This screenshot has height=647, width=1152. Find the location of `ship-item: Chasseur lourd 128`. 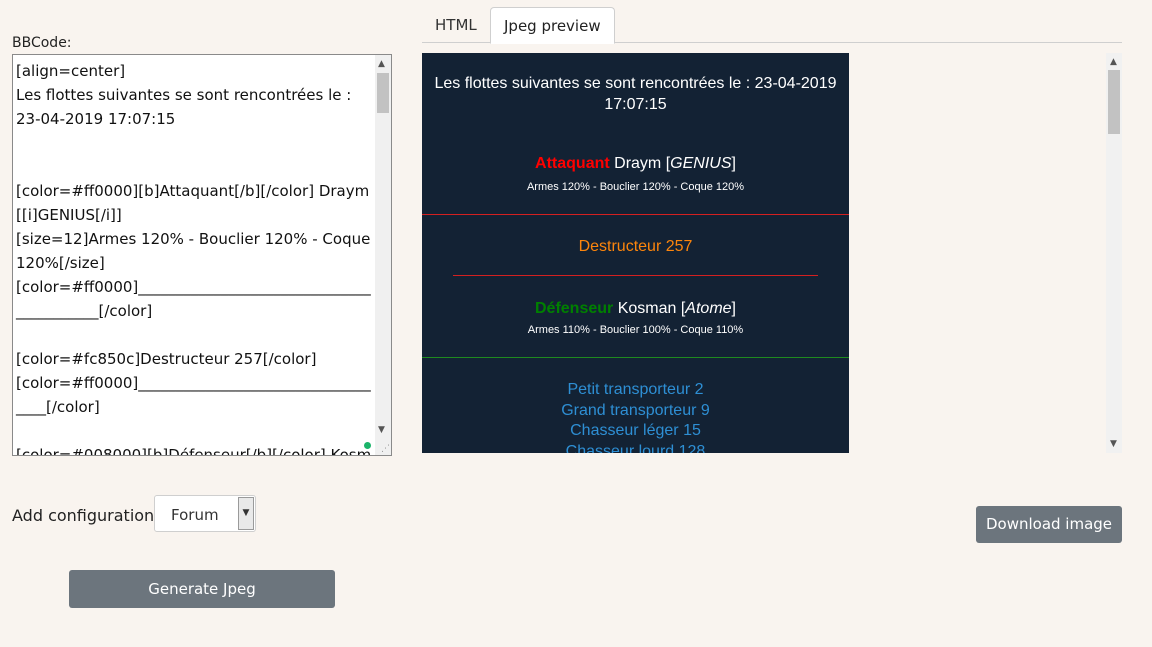

ship-item: Chasseur lourd 128 is located at coordinates (635, 448).